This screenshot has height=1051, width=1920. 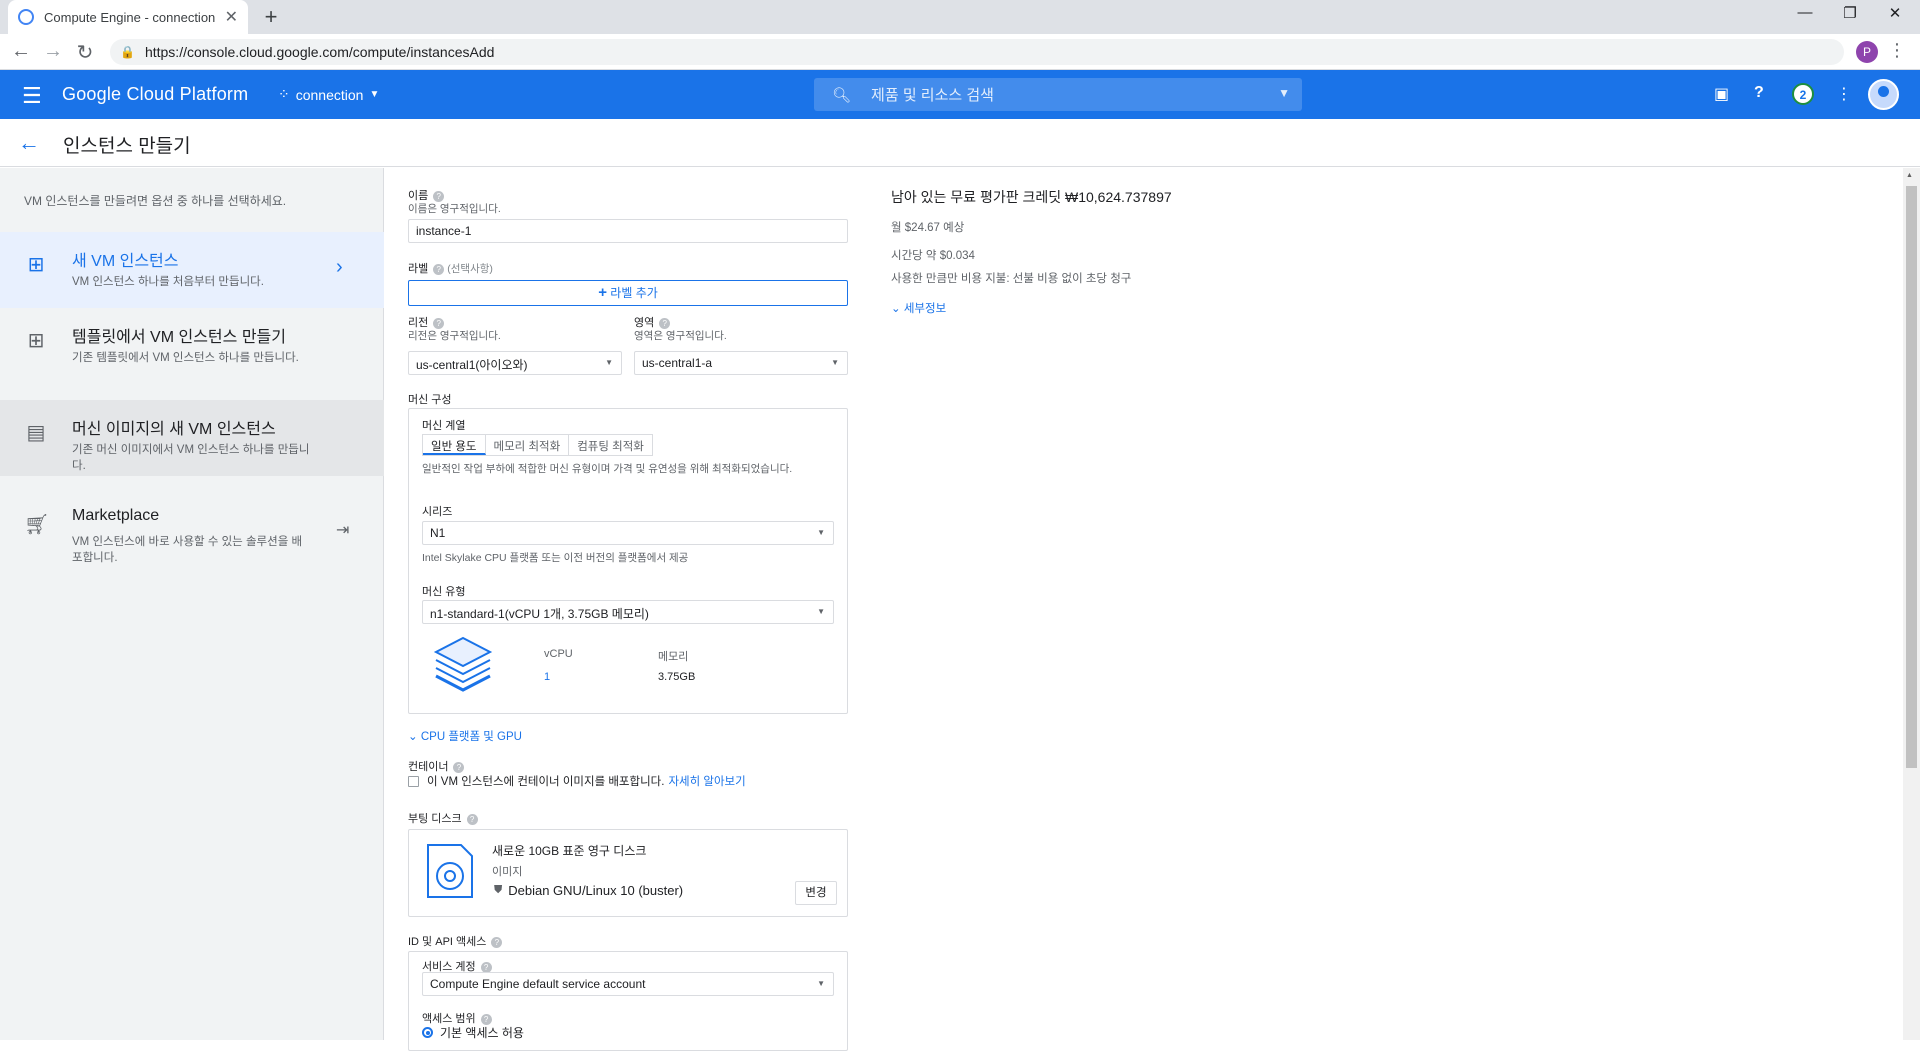 What do you see at coordinates (454, 336) in the screenshot?
I see `region-sub: 리전은 영구적입니다.` at bounding box center [454, 336].